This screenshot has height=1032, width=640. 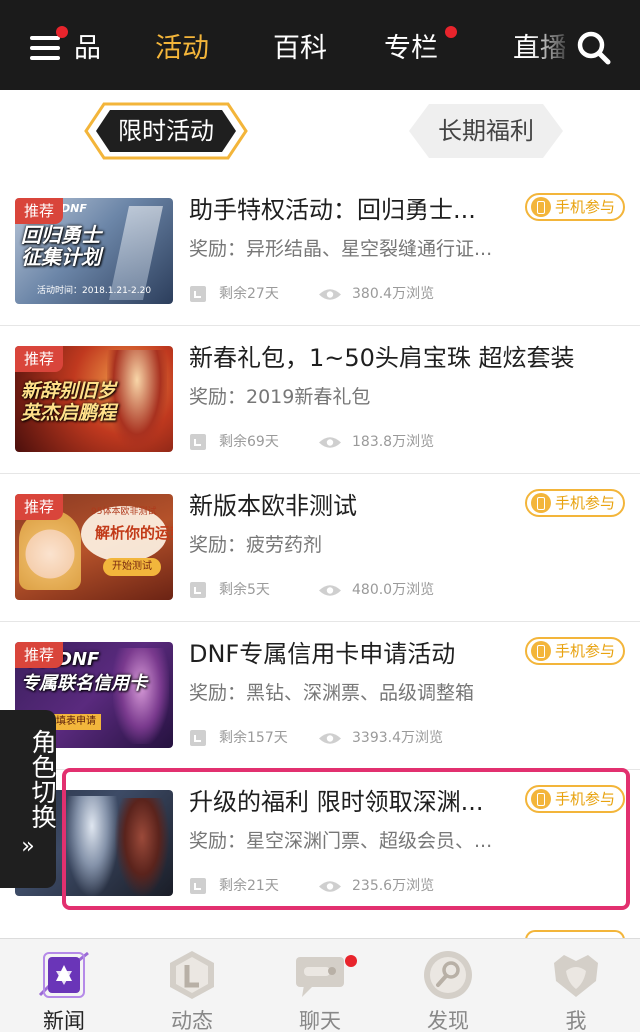 What do you see at coordinates (182, 45) in the screenshot?
I see `nav-tab-activities: 活动` at bounding box center [182, 45].